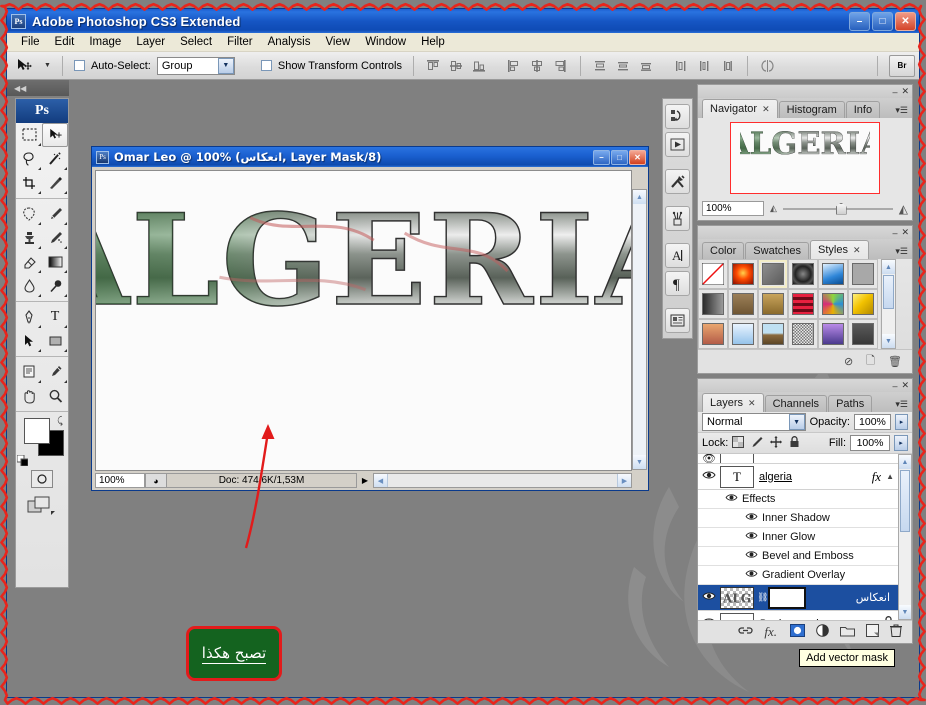 The height and width of the screenshot is (705, 926). I want to click on opacity-value: 100%, so click(872, 422).